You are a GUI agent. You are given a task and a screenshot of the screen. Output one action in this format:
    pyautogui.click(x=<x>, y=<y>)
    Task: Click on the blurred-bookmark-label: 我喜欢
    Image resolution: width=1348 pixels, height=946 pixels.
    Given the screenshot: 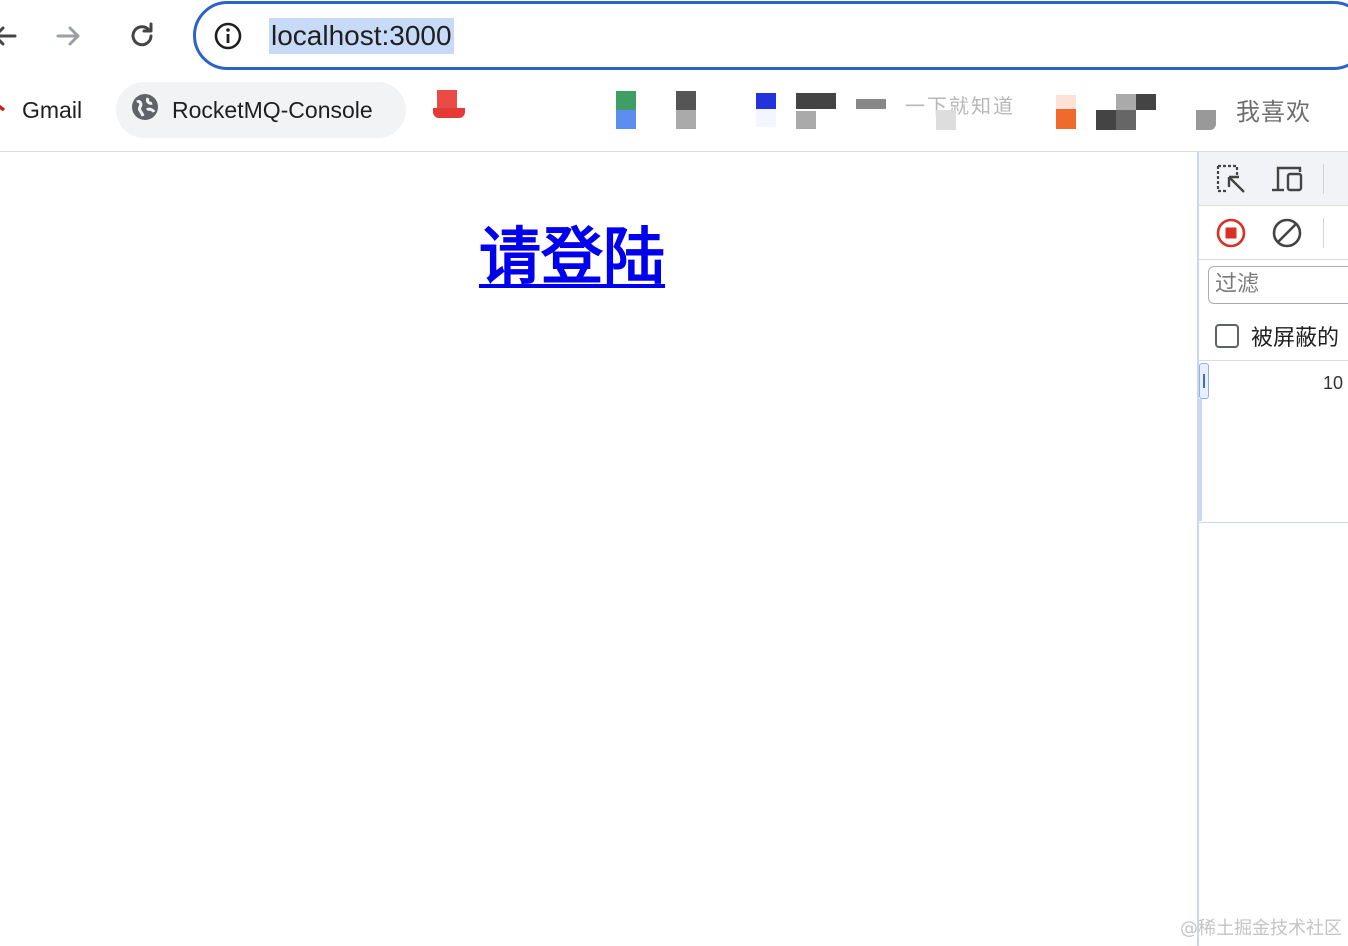 What is the action you would take?
    pyautogui.click(x=1273, y=109)
    